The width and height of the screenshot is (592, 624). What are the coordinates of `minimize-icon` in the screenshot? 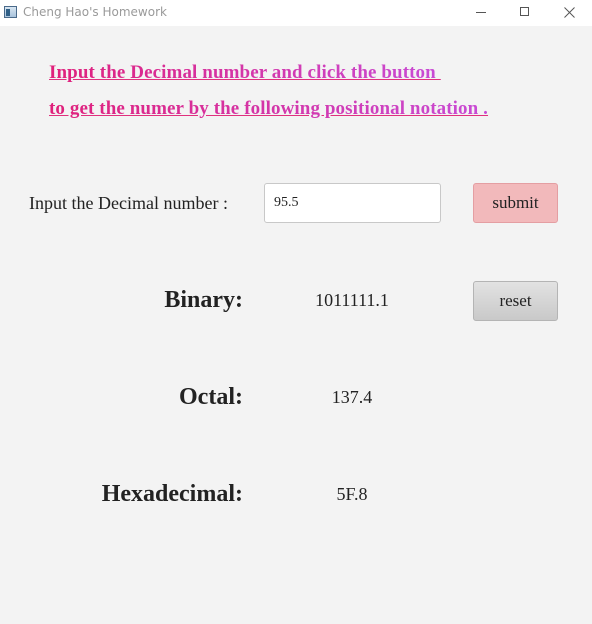 It's located at (481, 12).